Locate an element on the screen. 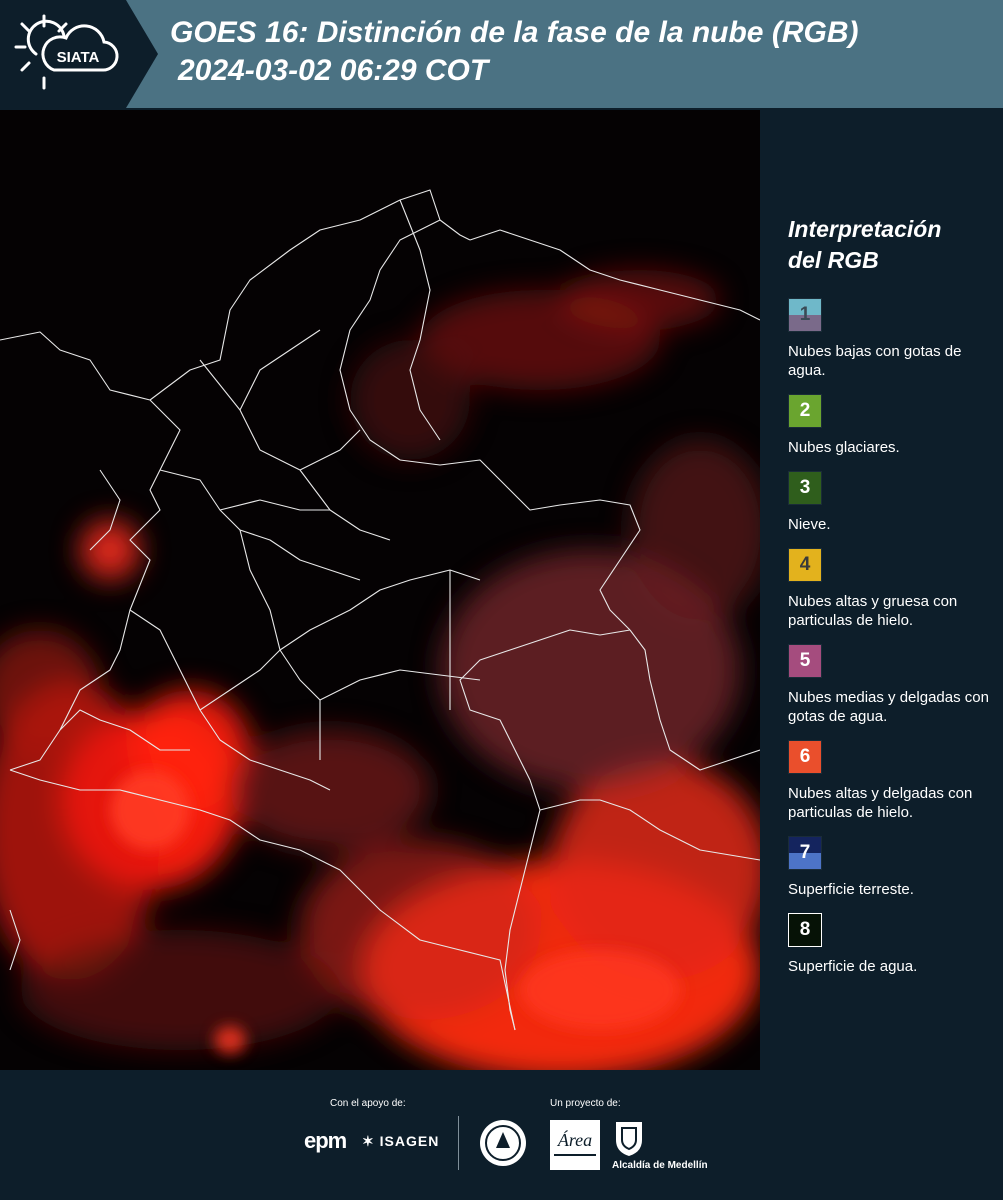 This screenshot has height=1200, width=1003. legend-item: 2 Nubes glaciares. is located at coordinates (890, 425).